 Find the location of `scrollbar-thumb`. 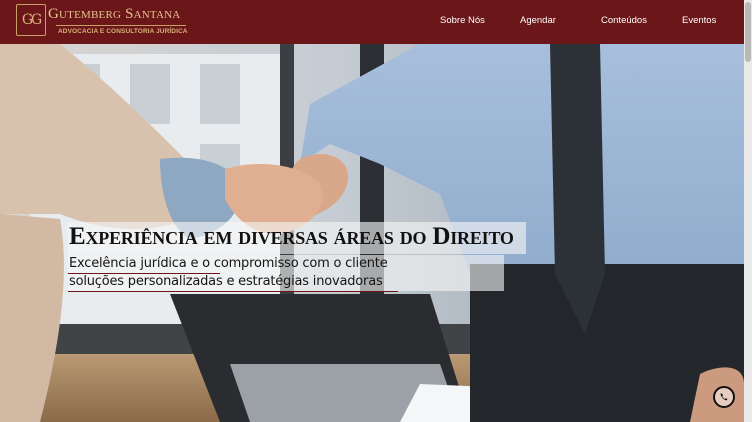

scrollbar-thumb is located at coordinates (748, 32).